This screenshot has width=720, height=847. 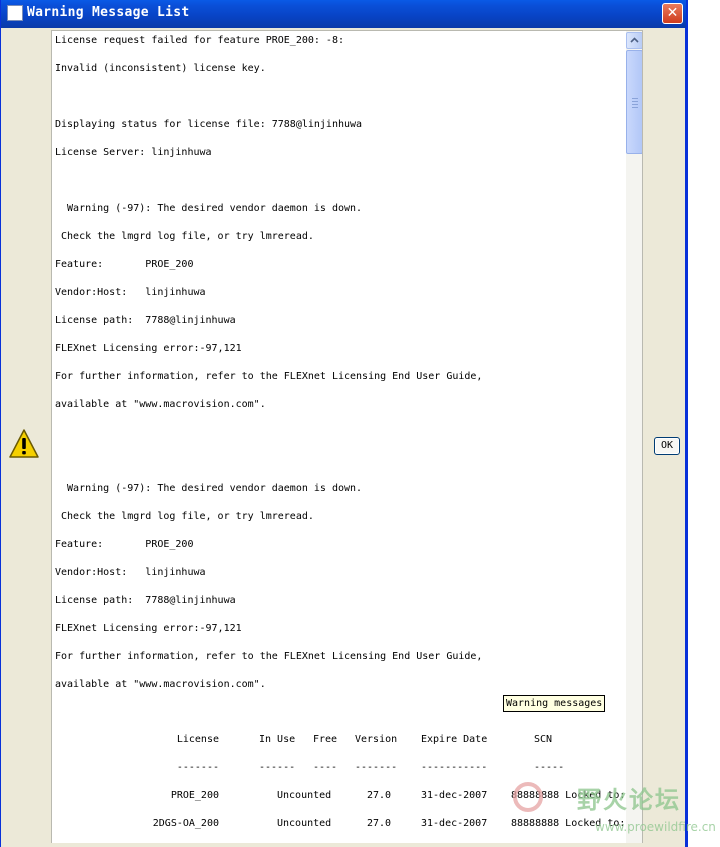 I want to click on scroll-up-button, so click(x=634, y=40).